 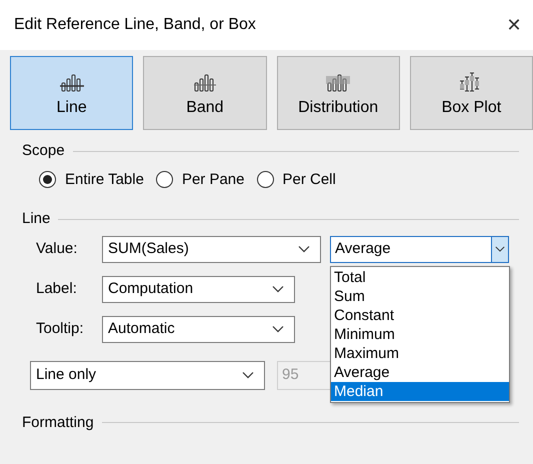 What do you see at coordinates (57, 288) in the screenshot?
I see `field-label: Label:` at bounding box center [57, 288].